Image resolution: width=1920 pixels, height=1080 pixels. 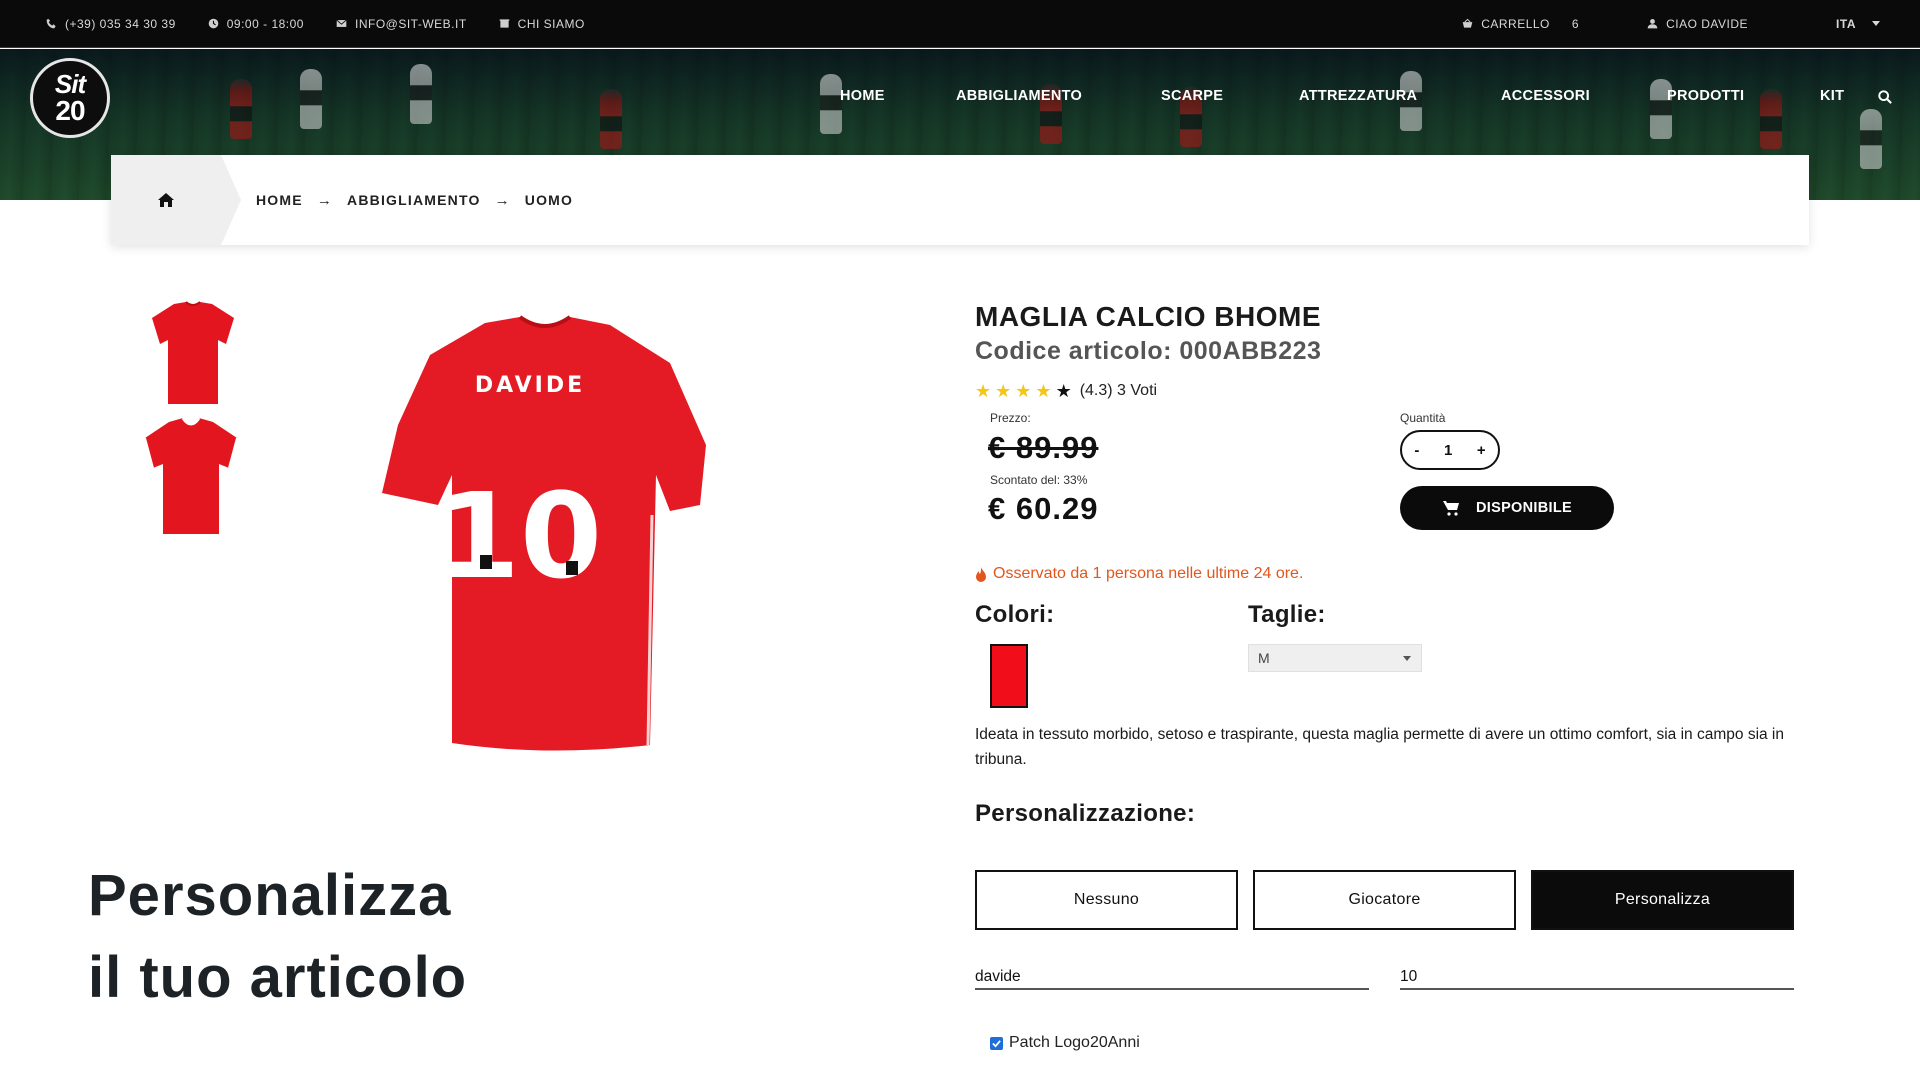 I want to click on cart-count: 6, so click(x=1575, y=23).